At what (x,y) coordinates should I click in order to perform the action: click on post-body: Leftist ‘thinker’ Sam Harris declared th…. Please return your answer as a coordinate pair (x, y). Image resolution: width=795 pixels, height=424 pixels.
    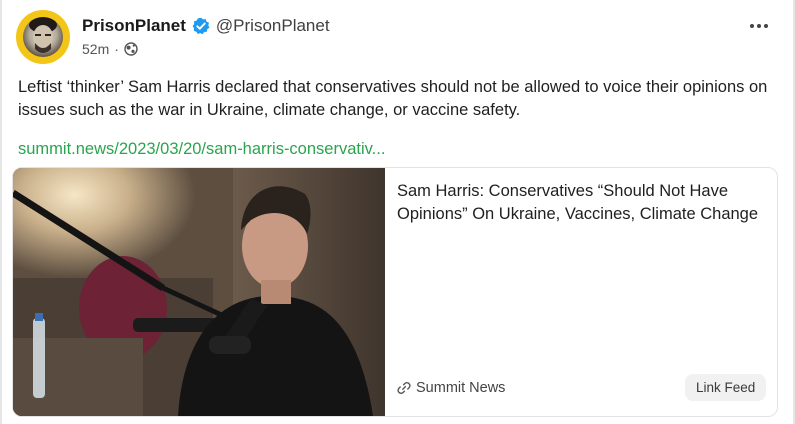
    Looking at the image, I should click on (393, 98).